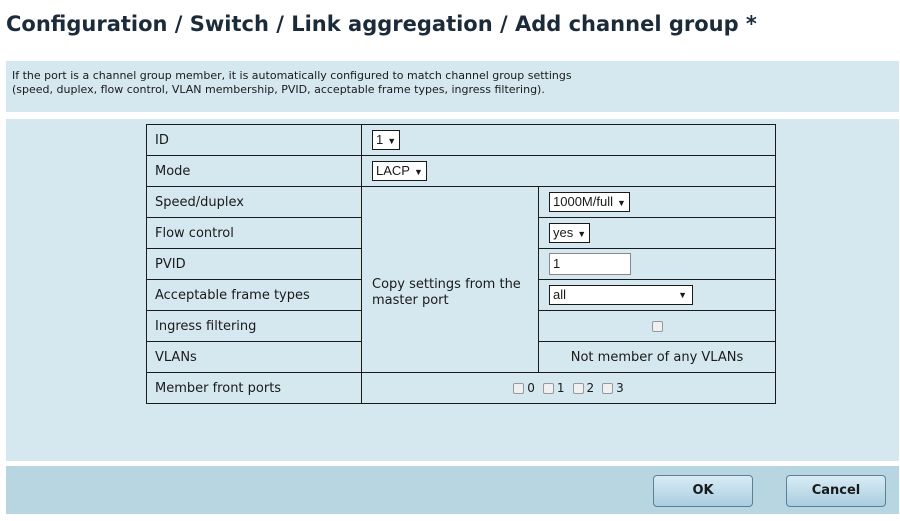 This screenshot has height=521, width=900. What do you see at coordinates (620, 387) in the screenshot?
I see `port-3-label: 3` at bounding box center [620, 387].